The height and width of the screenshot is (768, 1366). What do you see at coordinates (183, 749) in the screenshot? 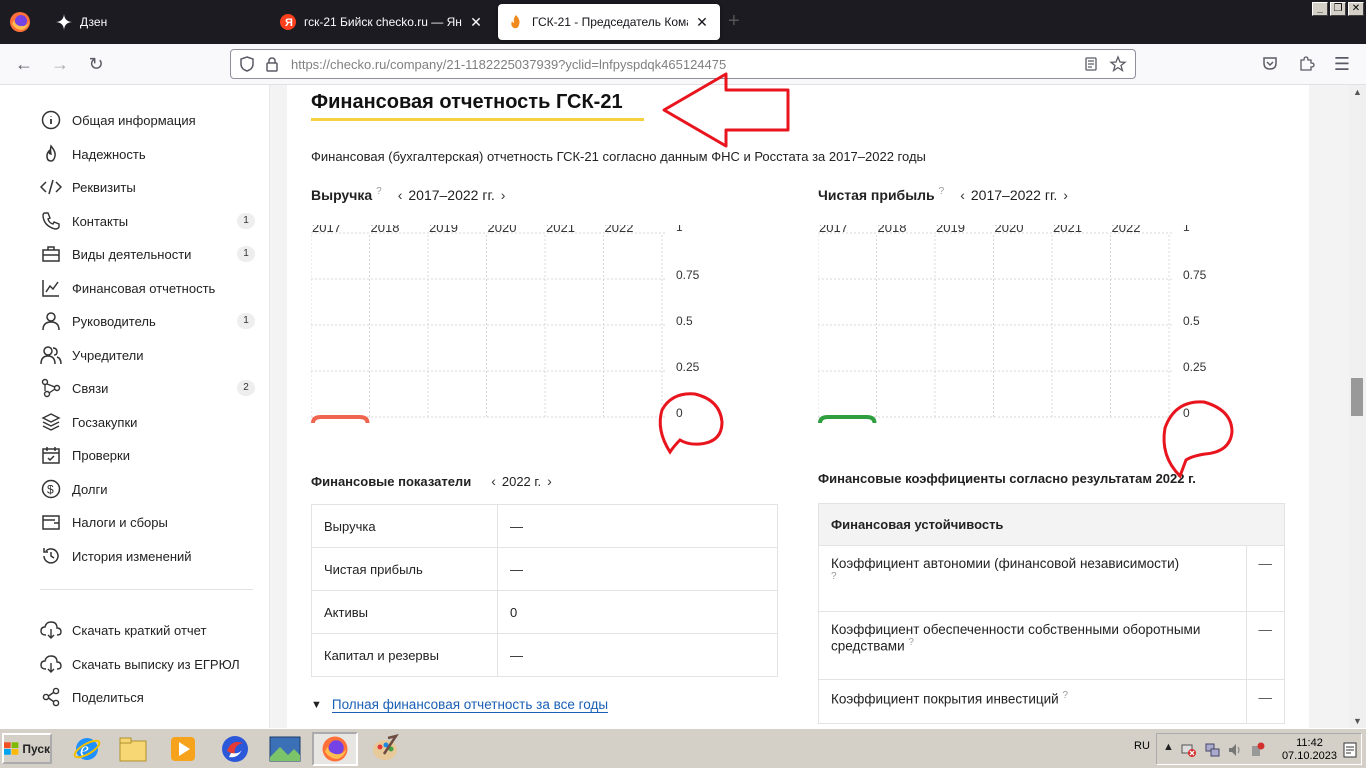
I see `media-player-icon` at bounding box center [183, 749].